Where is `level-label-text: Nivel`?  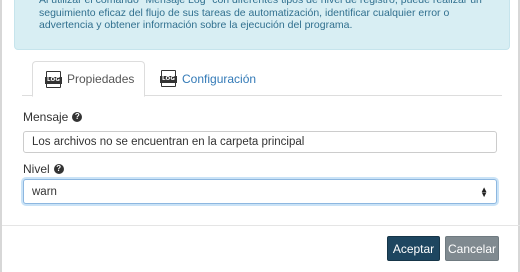
level-label-text: Nivel is located at coordinates (36, 169).